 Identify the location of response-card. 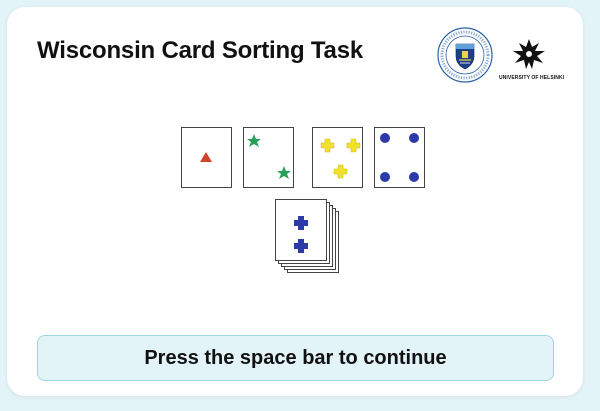
(301, 230).